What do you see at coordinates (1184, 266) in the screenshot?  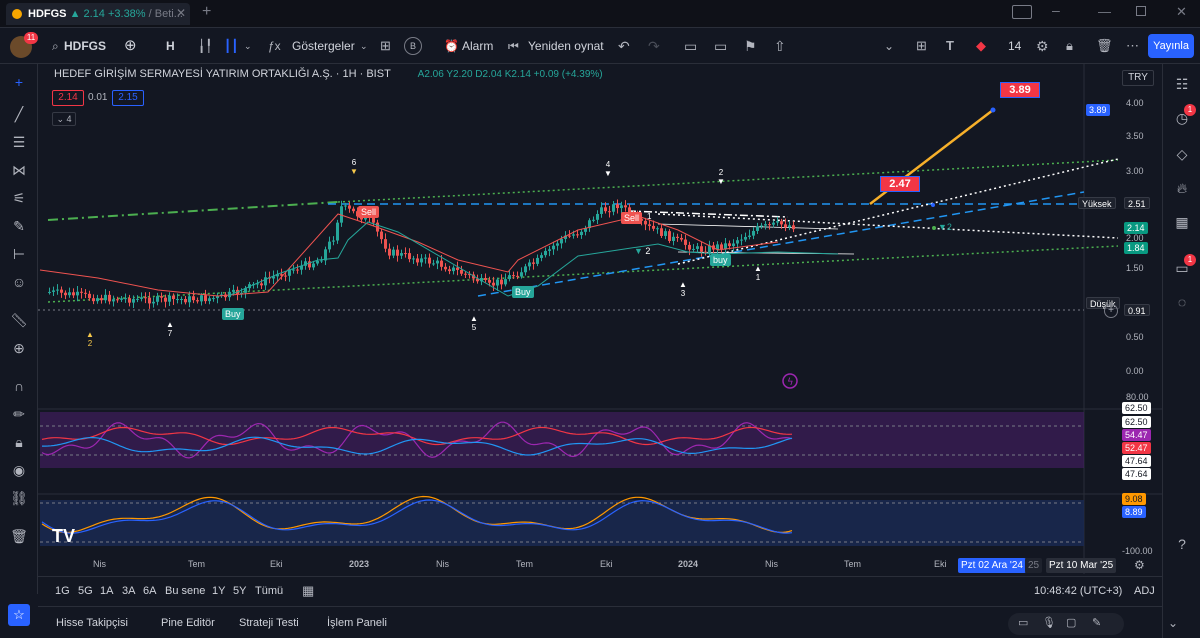 I see `chat-icon: ▭ 1` at bounding box center [1184, 266].